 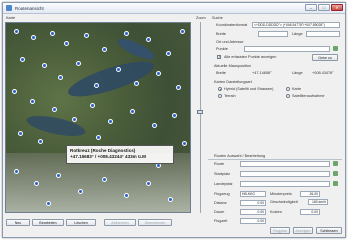 I want to click on place-label: Ort und Adresse, so click(x=230, y=42).